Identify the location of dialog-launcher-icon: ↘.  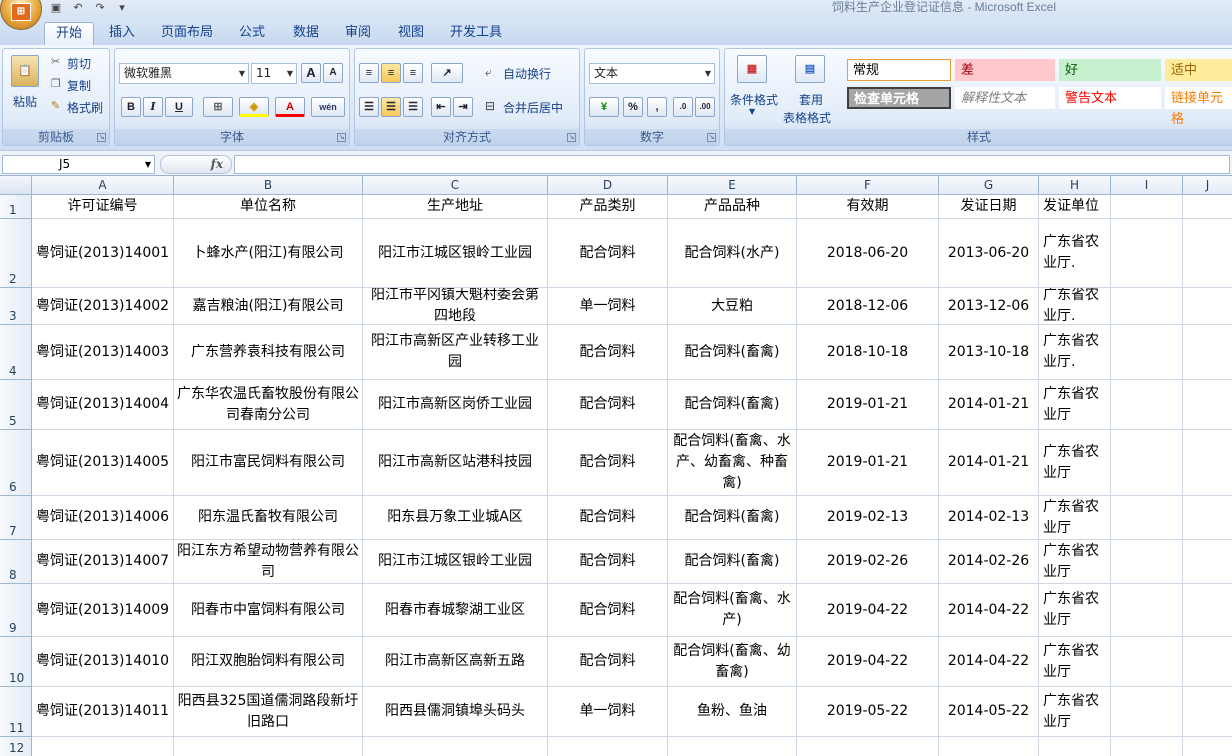
(101, 137).